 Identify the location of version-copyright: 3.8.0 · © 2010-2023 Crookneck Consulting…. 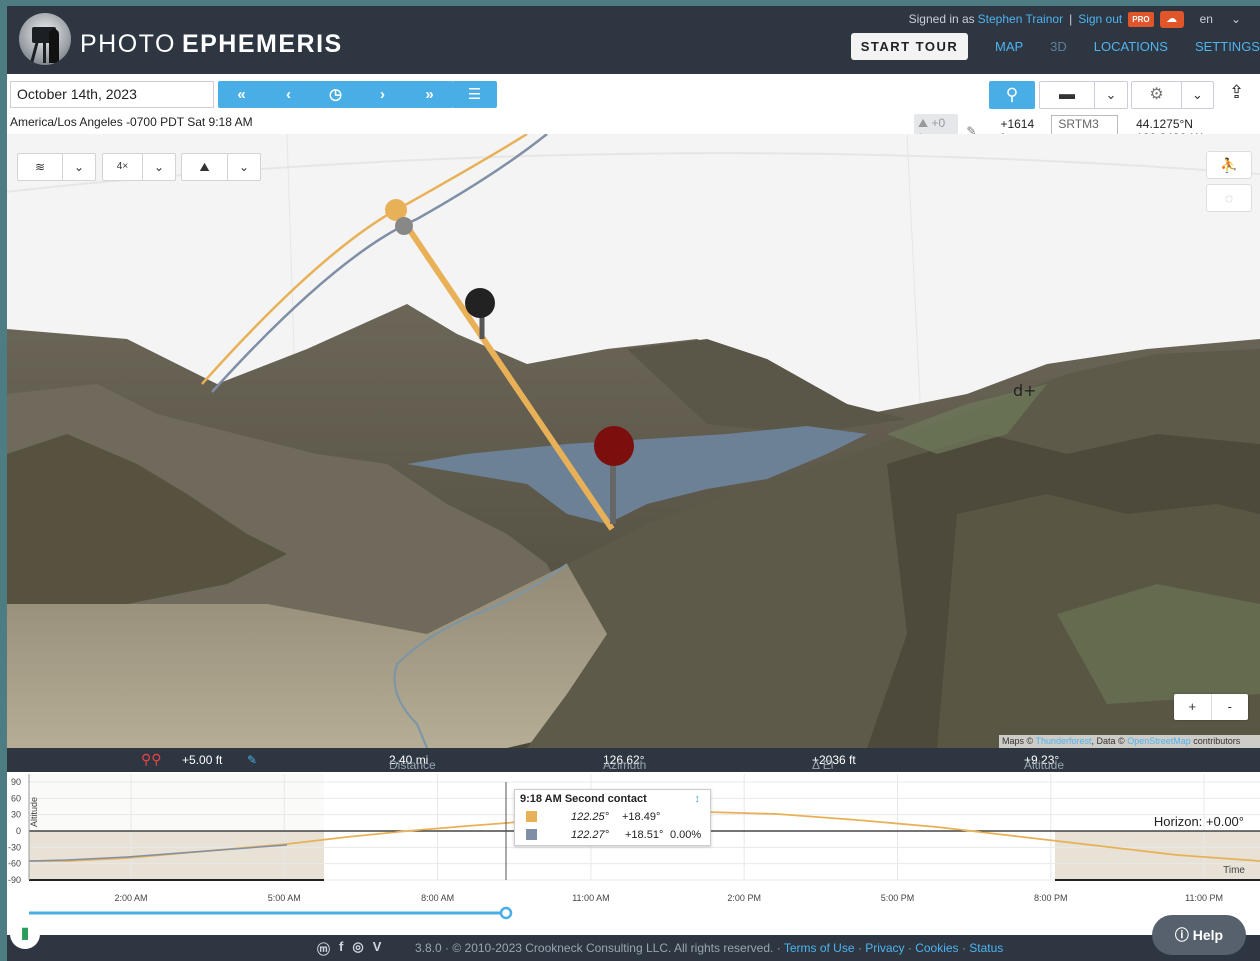
(598, 948).